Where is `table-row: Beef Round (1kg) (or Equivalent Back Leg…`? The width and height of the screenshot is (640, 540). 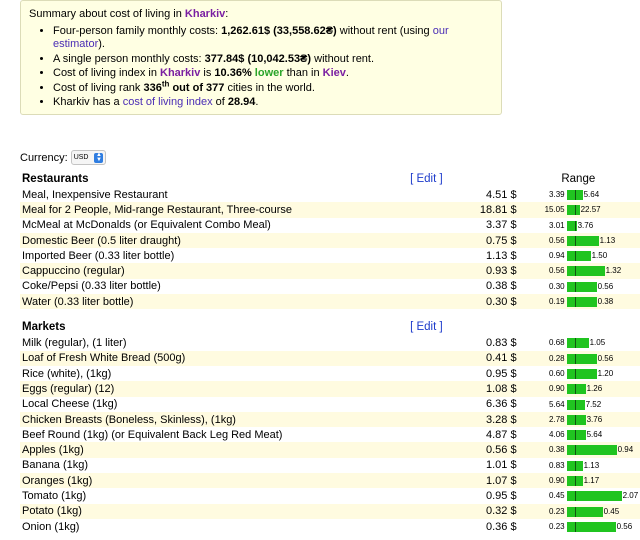
table-row: Beef Round (1kg) (or Equivalent Back Leg… is located at coordinates (330, 434).